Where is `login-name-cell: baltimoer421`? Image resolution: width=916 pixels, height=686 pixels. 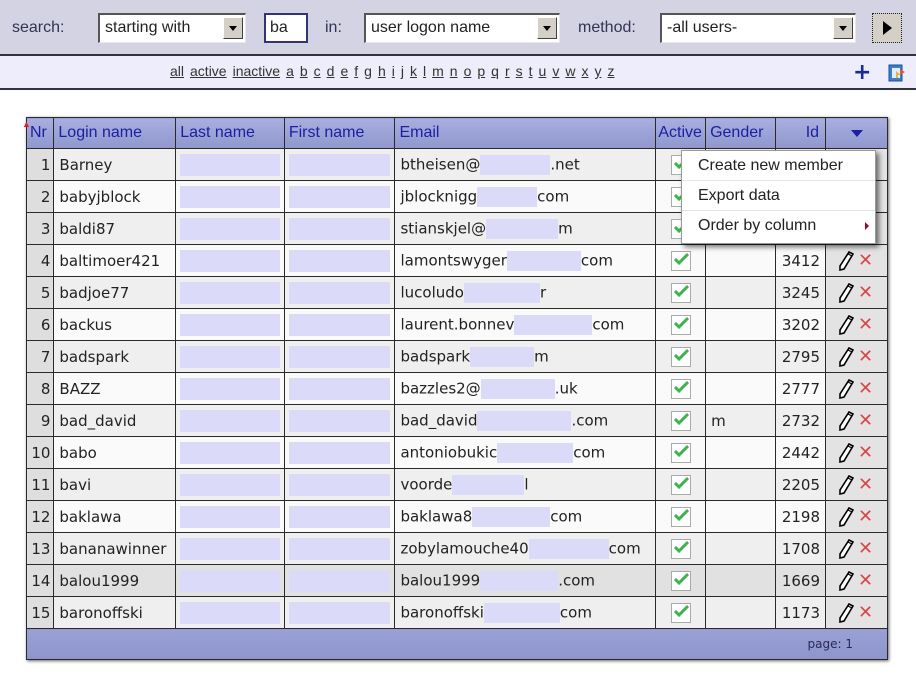 login-name-cell: baltimoer421 is located at coordinates (115, 260).